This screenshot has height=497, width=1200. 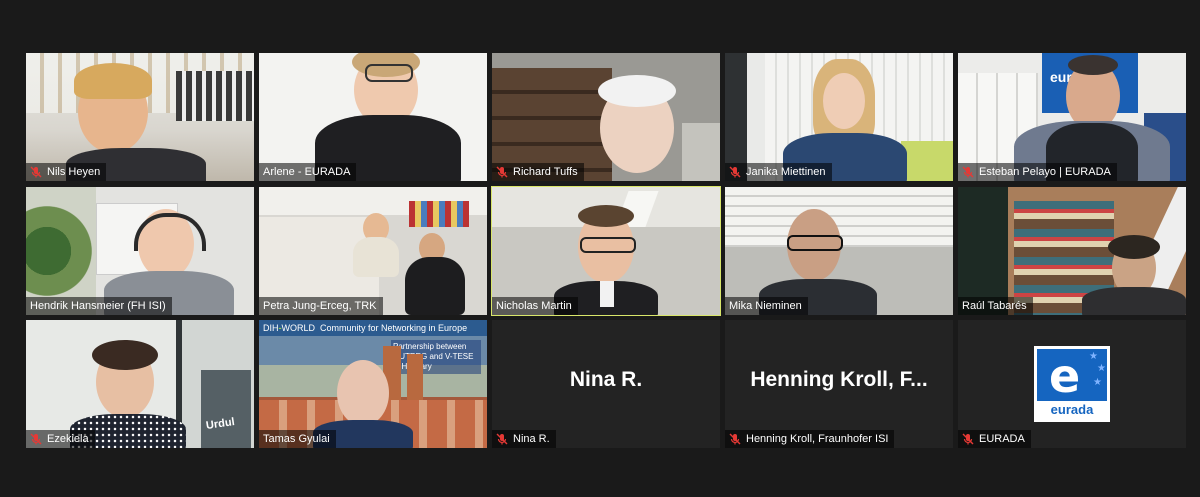 What do you see at coordinates (810, 439) in the screenshot?
I see `participant-name-label: Henning Kroll, Fraunhofer ISI` at bounding box center [810, 439].